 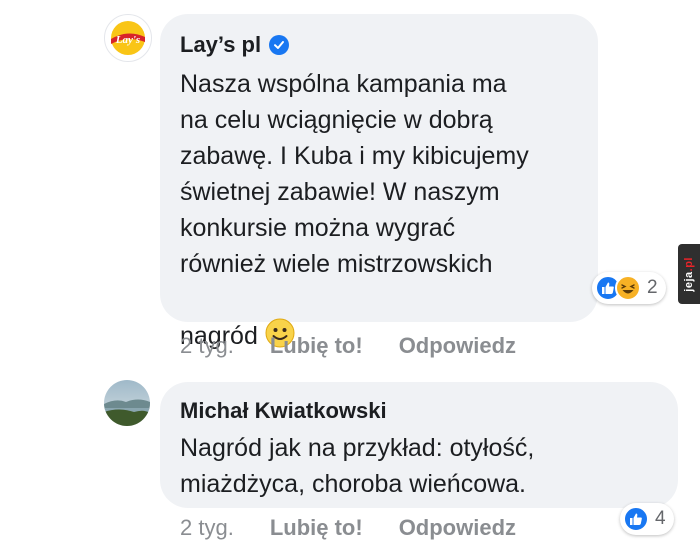 I want to click on avatar: Lay's, so click(x=128, y=38).